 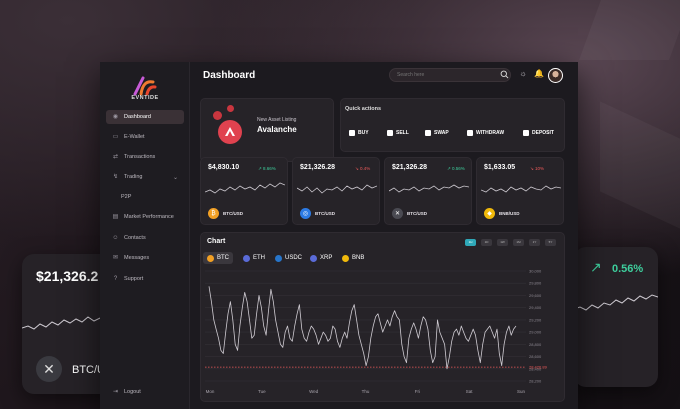 What do you see at coordinates (305, 213) in the screenshot?
I see `coin-icon: ◎` at bounding box center [305, 213].